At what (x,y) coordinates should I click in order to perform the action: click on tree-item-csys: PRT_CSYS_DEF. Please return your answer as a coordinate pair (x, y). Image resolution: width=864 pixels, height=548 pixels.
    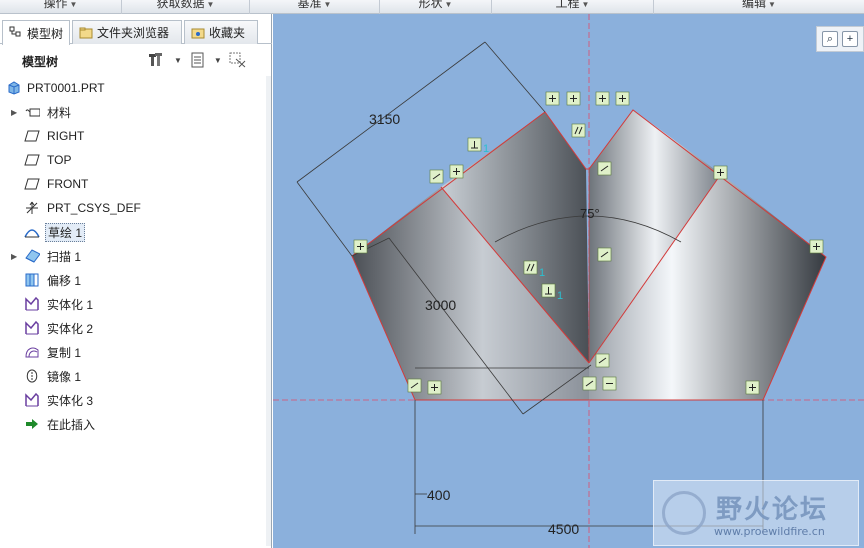
    Looking at the image, I should click on (134, 208).